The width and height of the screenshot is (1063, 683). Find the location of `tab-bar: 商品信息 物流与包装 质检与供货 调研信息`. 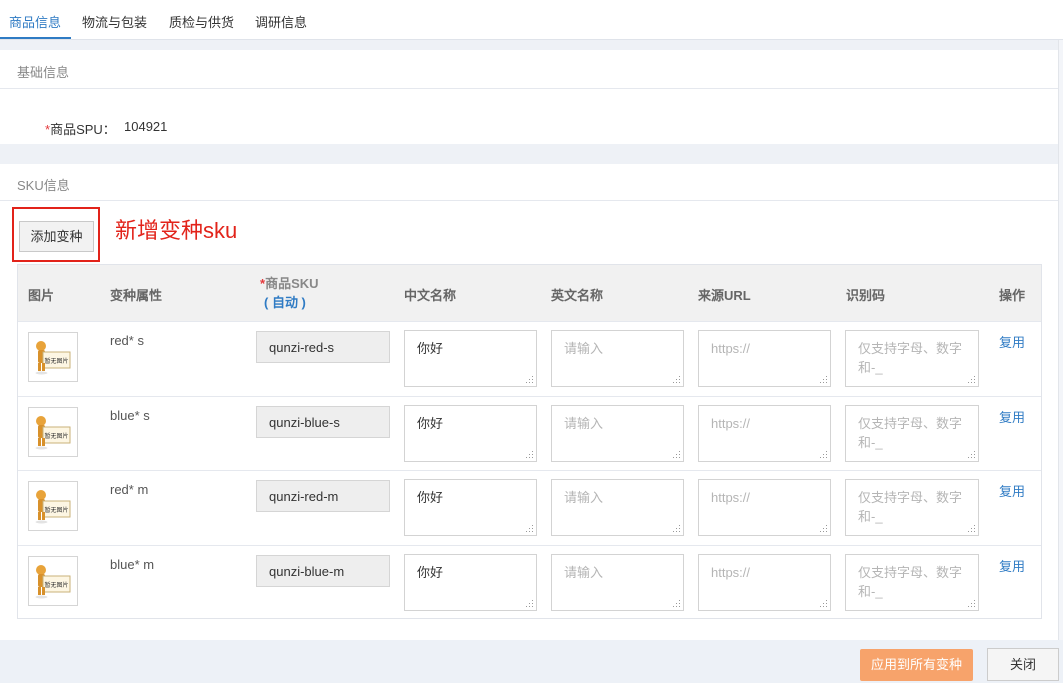

tab-bar: 商品信息 物流与包装 质检与供货 调研信息 is located at coordinates (531, 20).